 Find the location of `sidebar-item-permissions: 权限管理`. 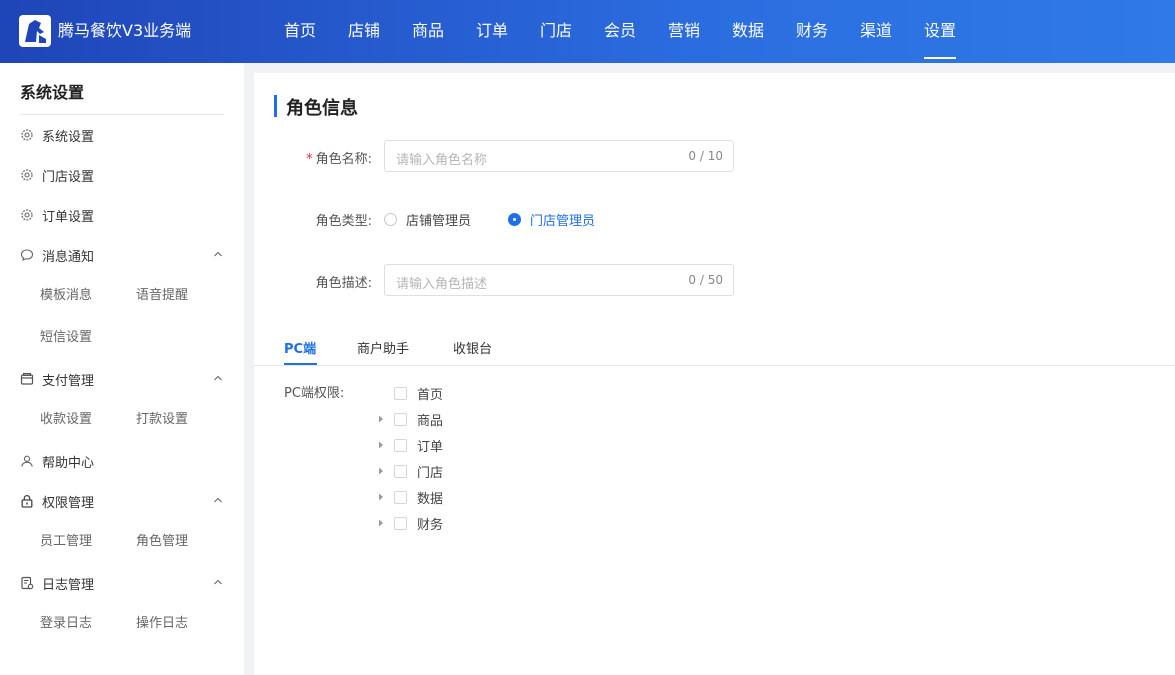

sidebar-item-permissions: 权限管理 is located at coordinates (122, 501).